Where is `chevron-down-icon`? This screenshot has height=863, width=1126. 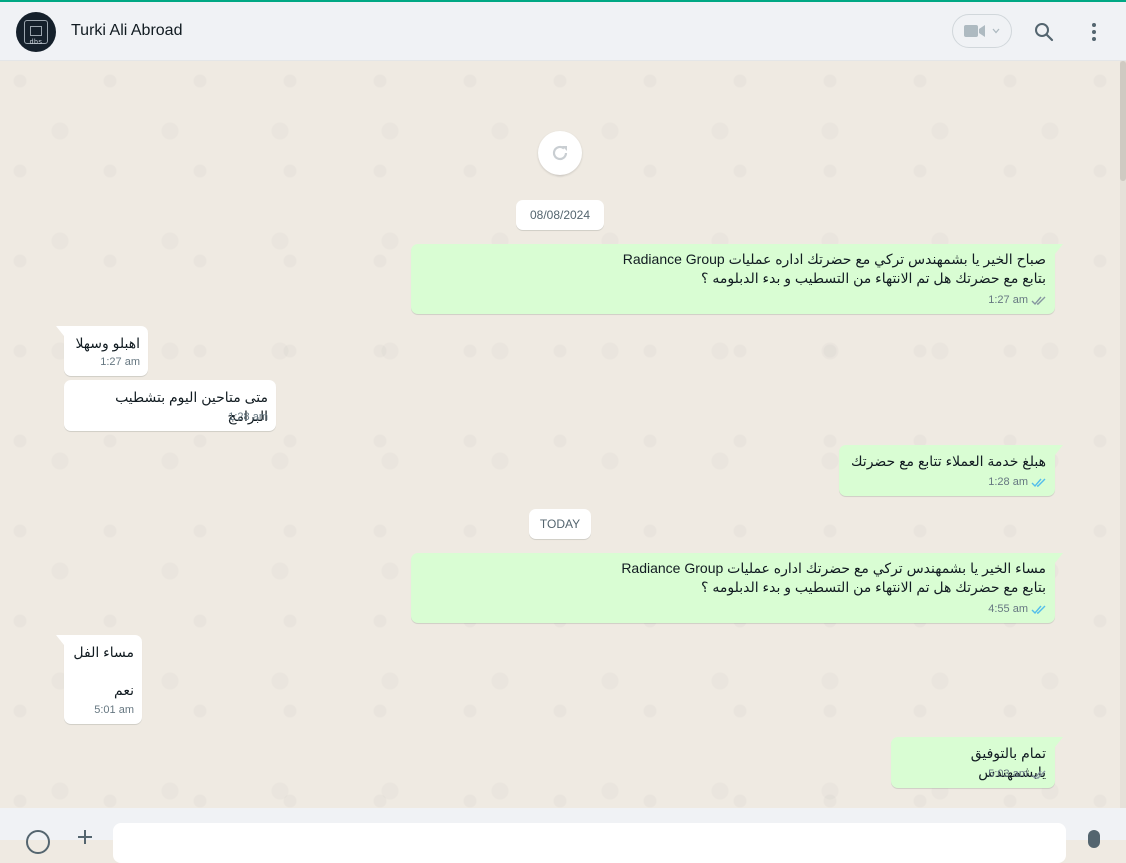 chevron-down-icon is located at coordinates (996, 31).